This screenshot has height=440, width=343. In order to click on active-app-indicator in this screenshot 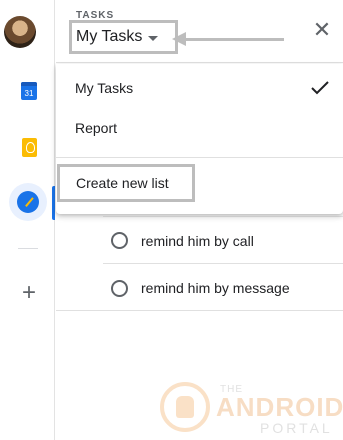, I will do `click(53, 203)`.